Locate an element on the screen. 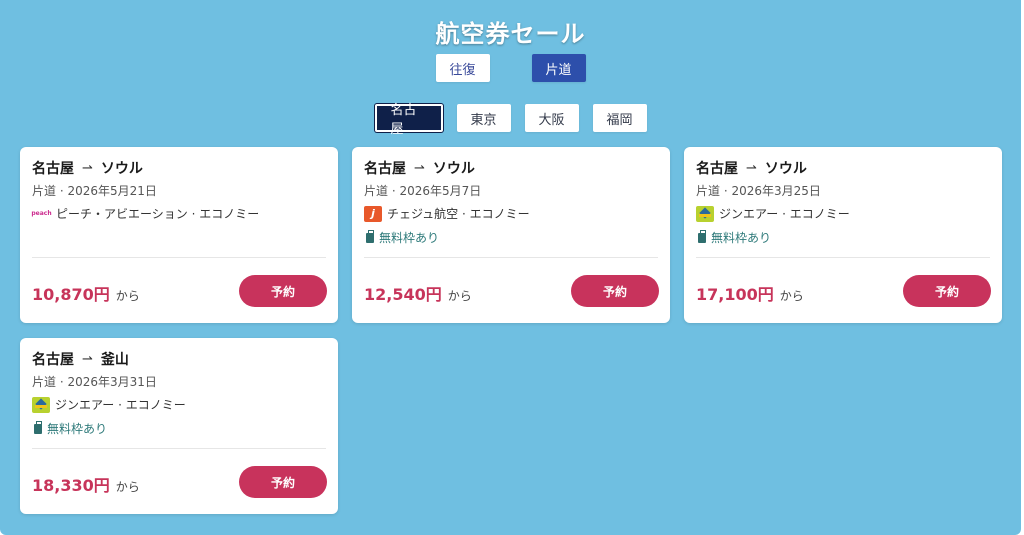 Image resolution: width=1024 pixels, height=535 pixels. airline-name: チェジュ航空 · エコノミー is located at coordinates (458, 214).